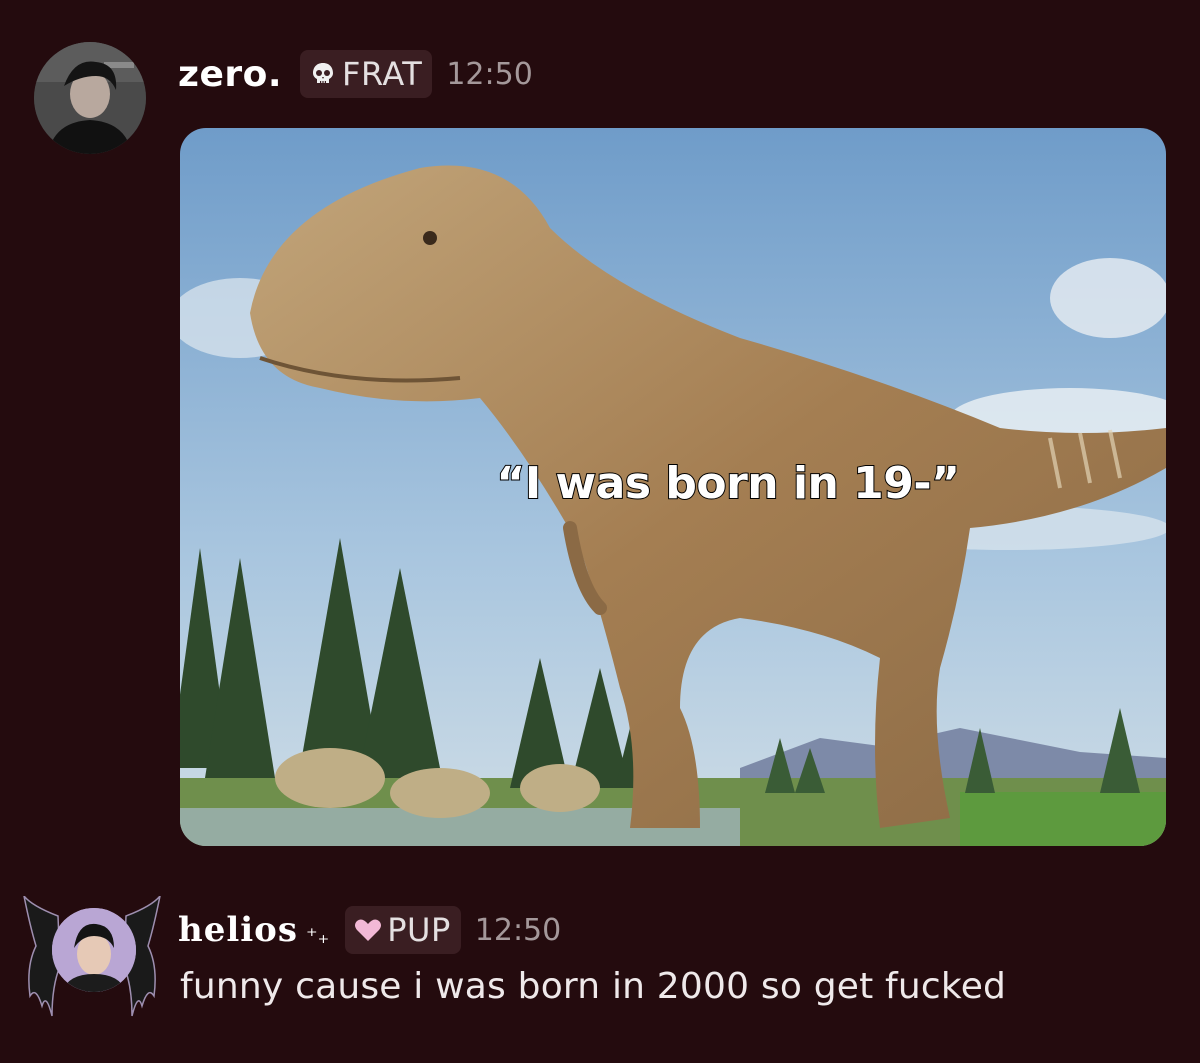 This screenshot has height=1063, width=1200. I want to click on avatar-frame, so click(92, 961).